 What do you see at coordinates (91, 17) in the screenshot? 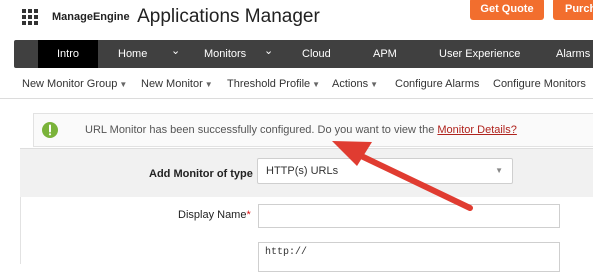
I see `brand-vendor: ManageEngine` at bounding box center [91, 17].